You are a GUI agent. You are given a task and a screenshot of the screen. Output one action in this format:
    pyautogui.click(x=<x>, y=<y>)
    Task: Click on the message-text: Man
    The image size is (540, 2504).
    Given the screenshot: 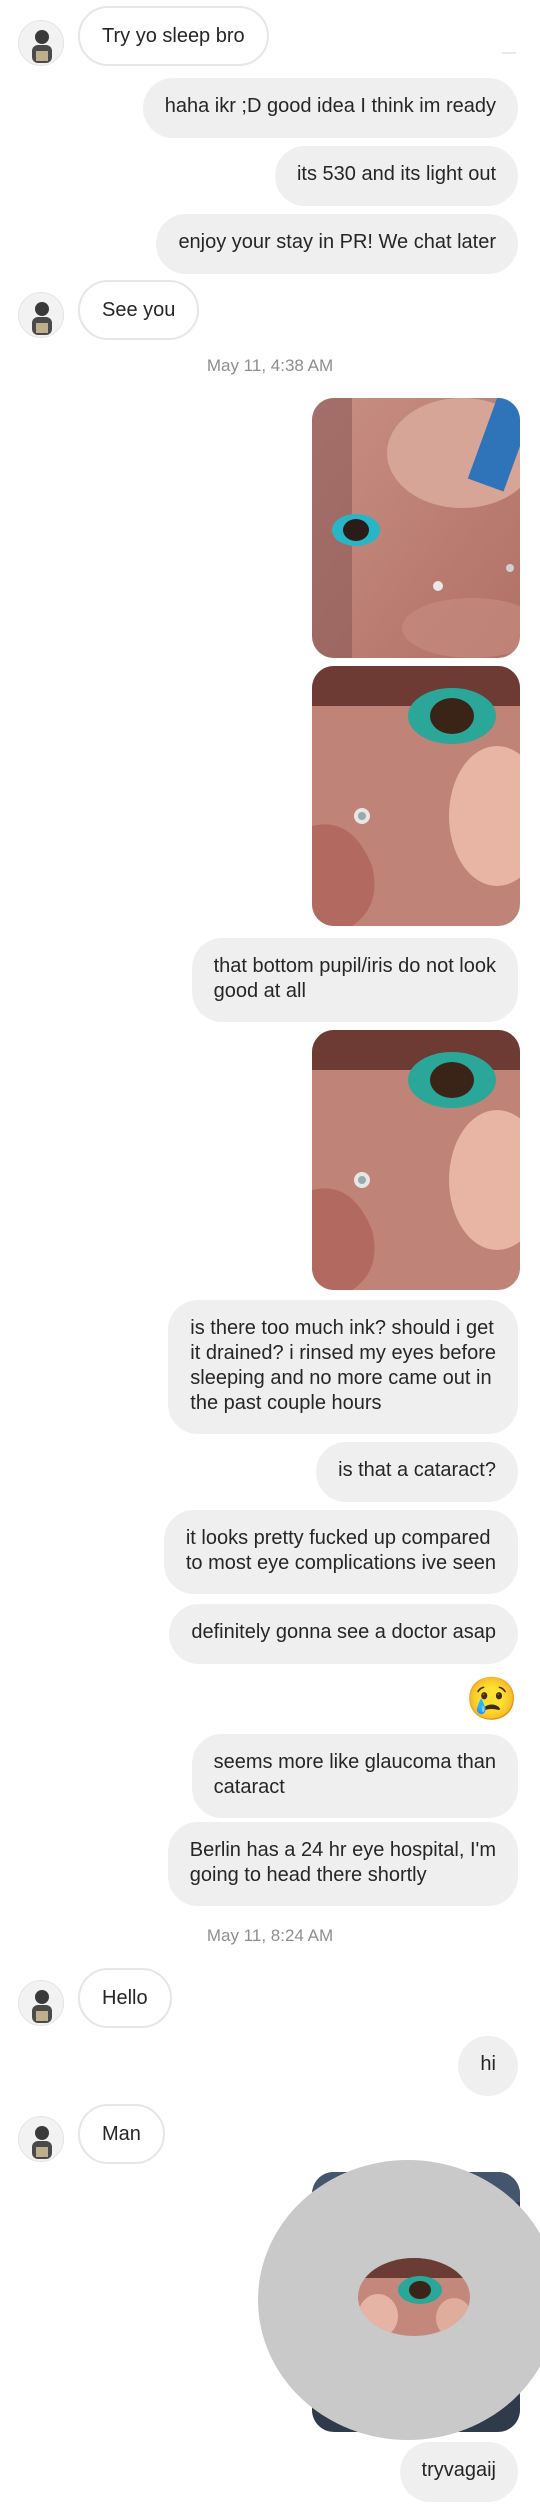 What is the action you would take?
    pyautogui.click(x=121, y=2134)
    